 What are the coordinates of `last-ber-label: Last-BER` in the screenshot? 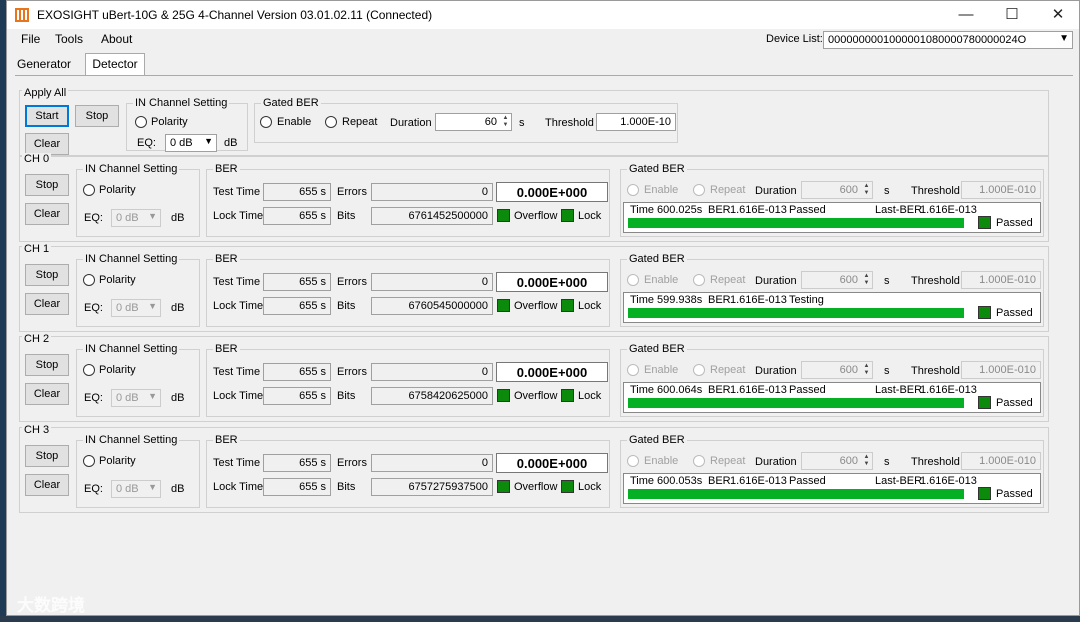 It's located at (899, 481).